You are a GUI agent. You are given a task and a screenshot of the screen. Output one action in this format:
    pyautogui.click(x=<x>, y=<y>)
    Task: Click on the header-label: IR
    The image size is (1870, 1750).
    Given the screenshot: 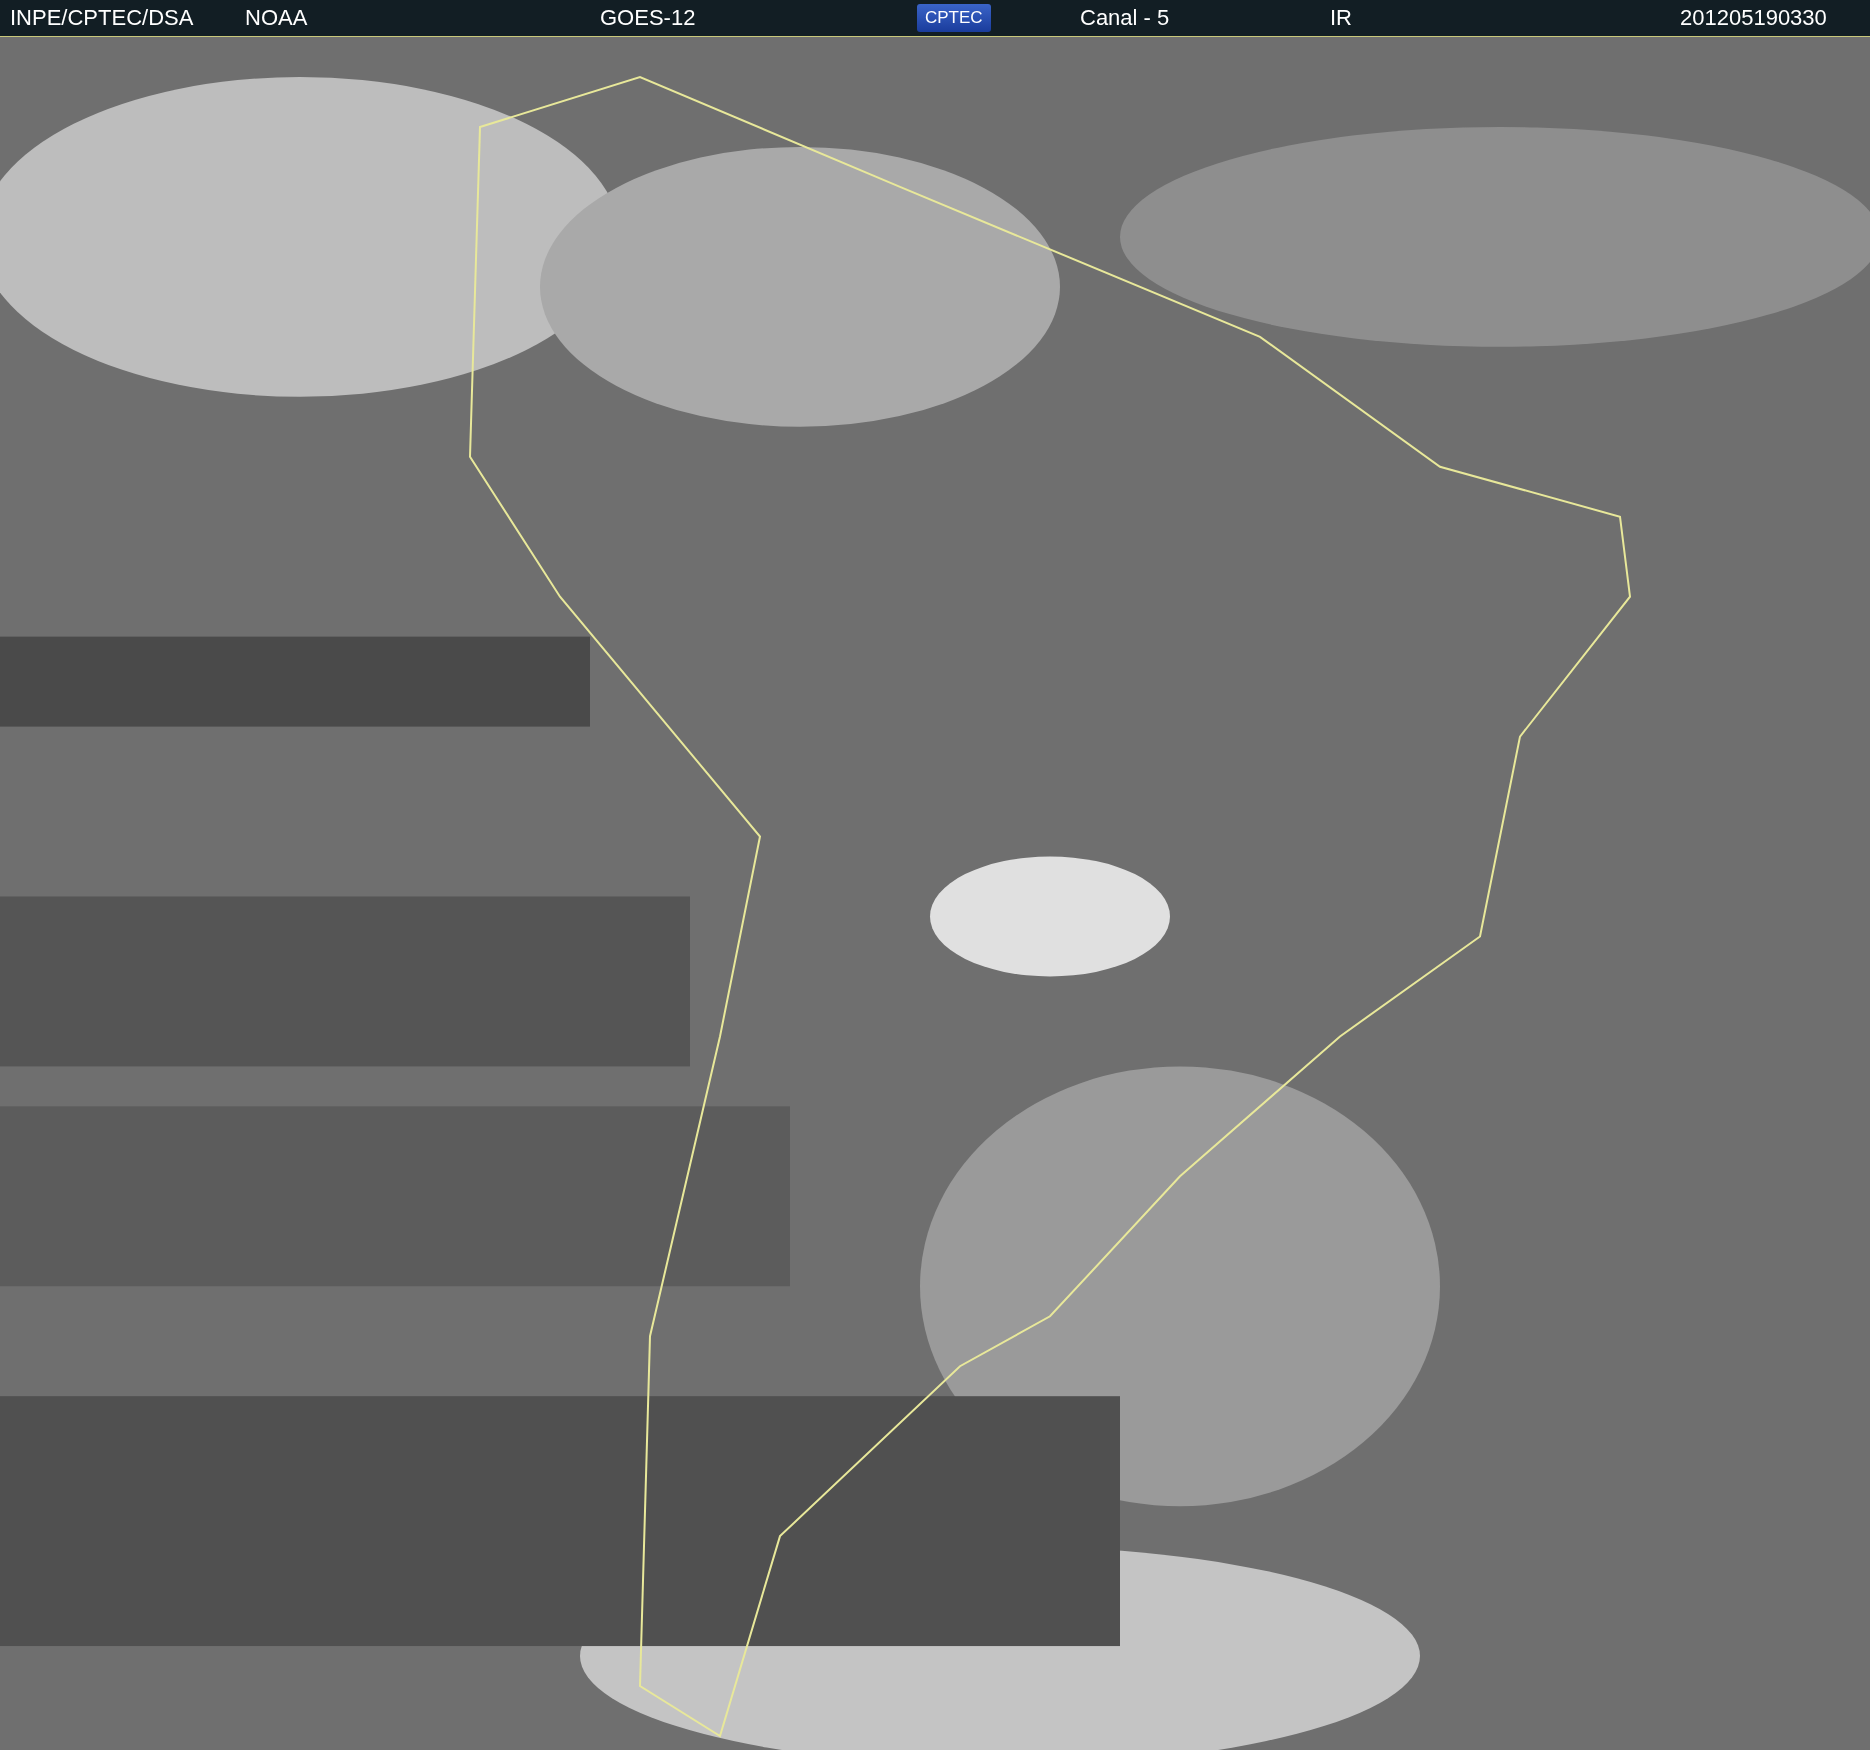 What is the action you would take?
    pyautogui.click(x=1341, y=18)
    